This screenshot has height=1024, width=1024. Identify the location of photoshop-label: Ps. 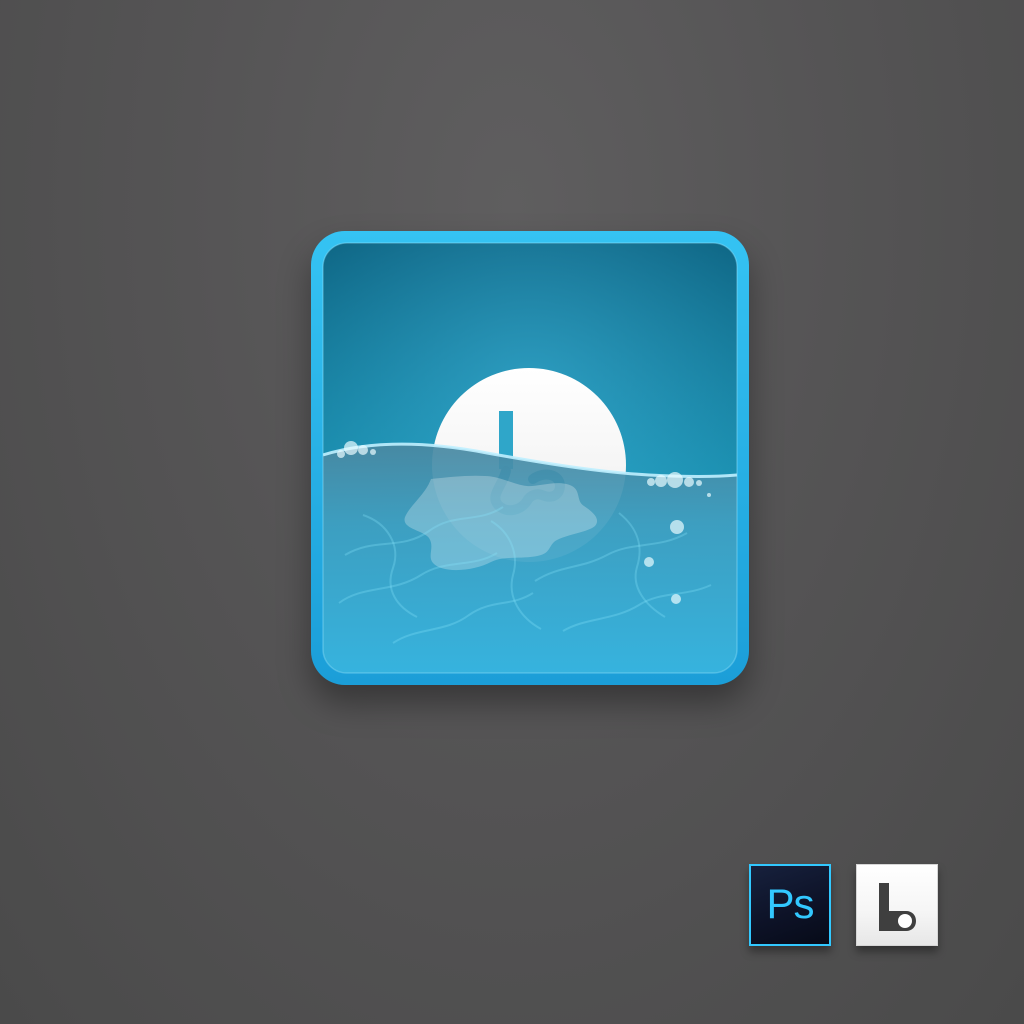
(790, 903).